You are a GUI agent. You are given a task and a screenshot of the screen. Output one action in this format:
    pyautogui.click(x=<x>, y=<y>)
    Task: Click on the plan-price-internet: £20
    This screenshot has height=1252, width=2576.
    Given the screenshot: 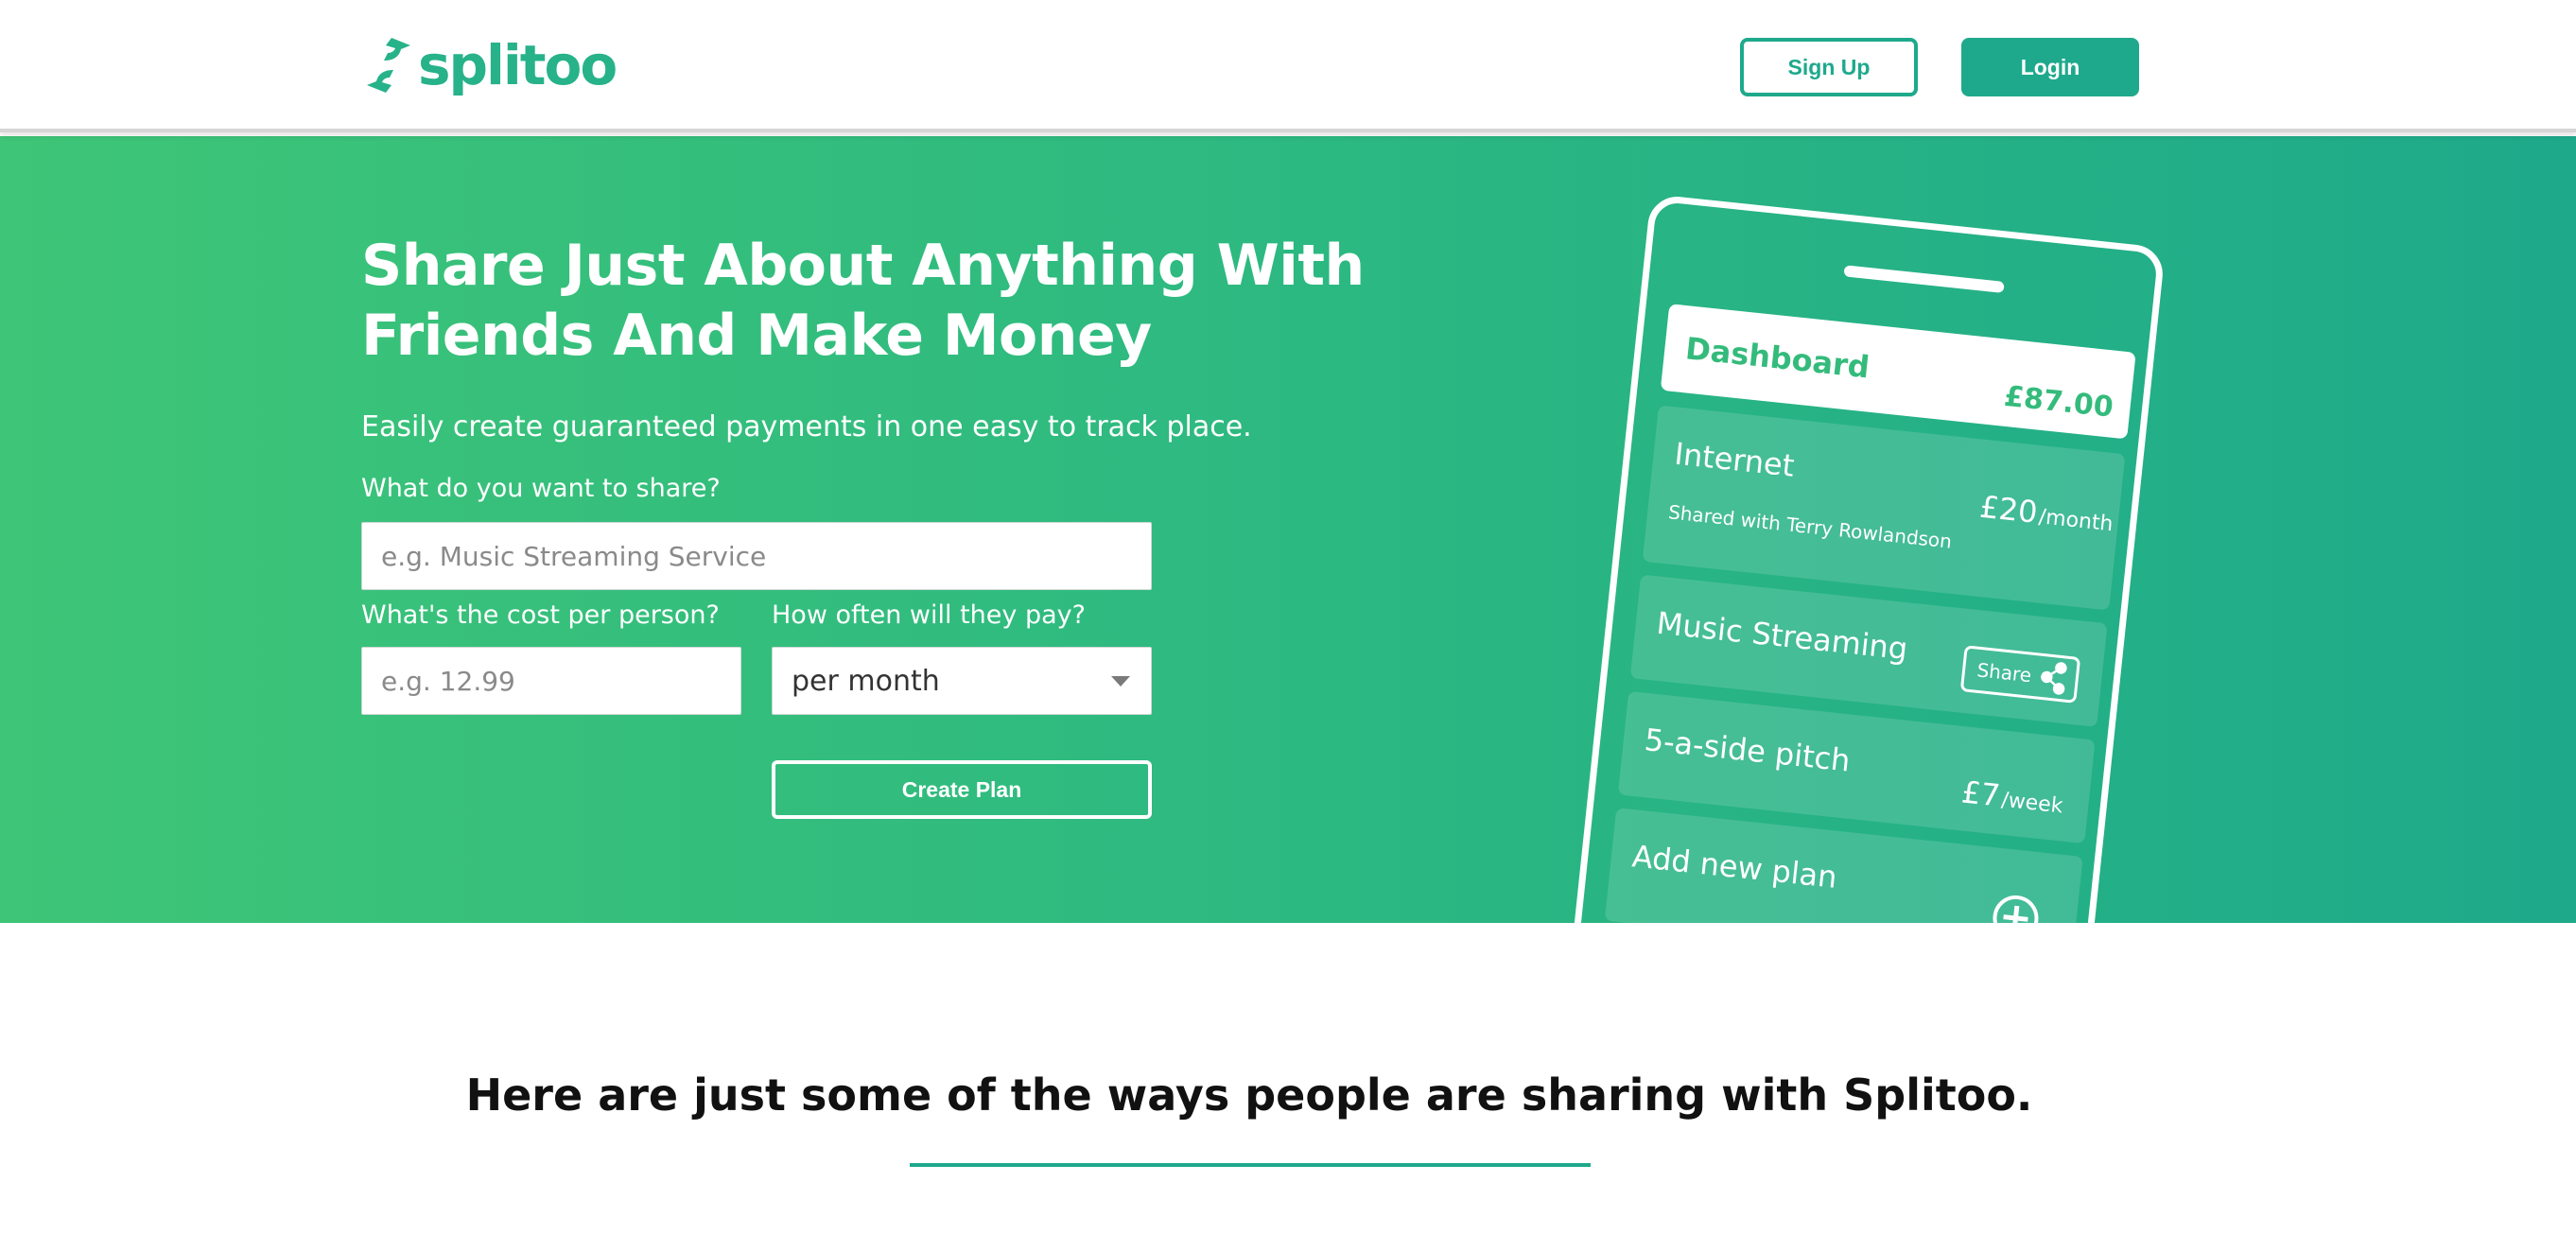 What is the action you would take?
    pyautogui.click(x=2009, y=509)
    